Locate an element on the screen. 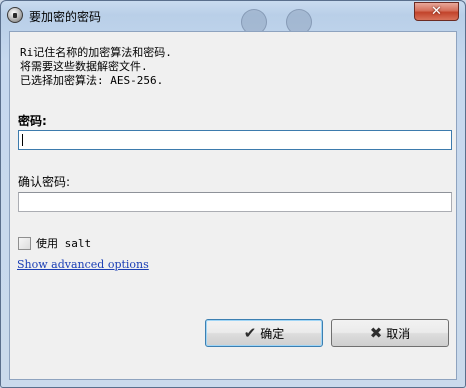  salt-option: 使用 salt is located at coordinates (54, 243).